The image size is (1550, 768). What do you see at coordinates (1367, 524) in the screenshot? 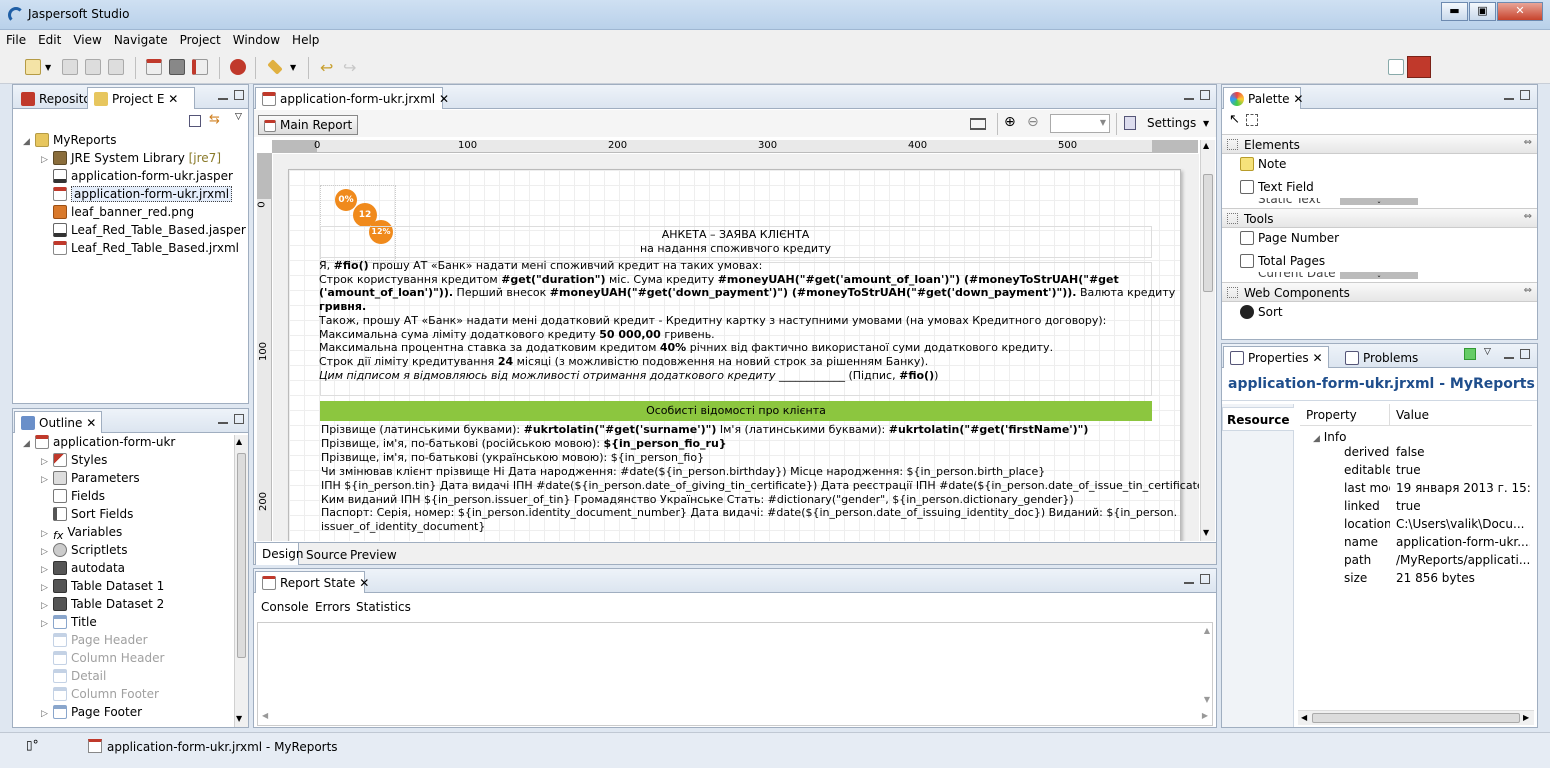
I see `property-key: location` at bounding box center [1367, 524].